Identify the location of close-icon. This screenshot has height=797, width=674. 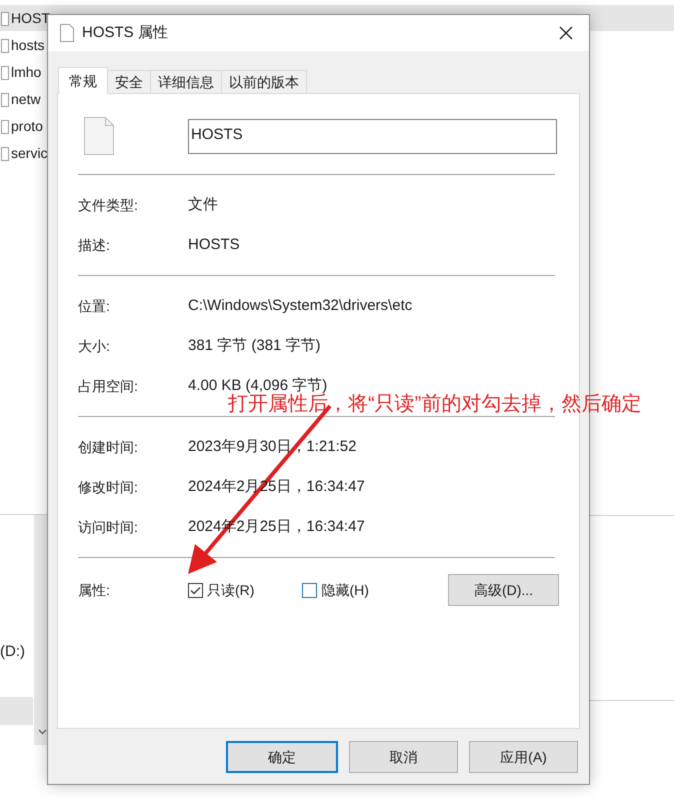
(566, 33).